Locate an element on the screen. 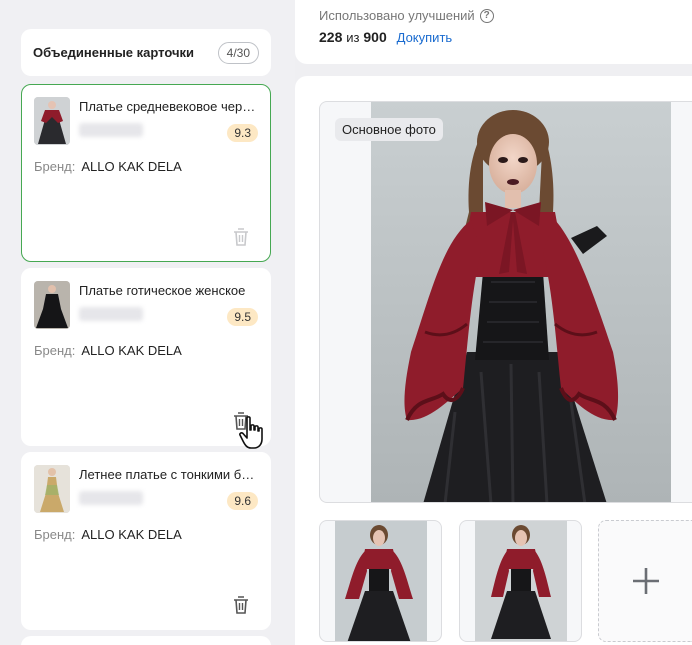 The width and height of the screenshot is (692, 645). usage-label: Использовано улучшений ? is located at coordinates (406, 15).